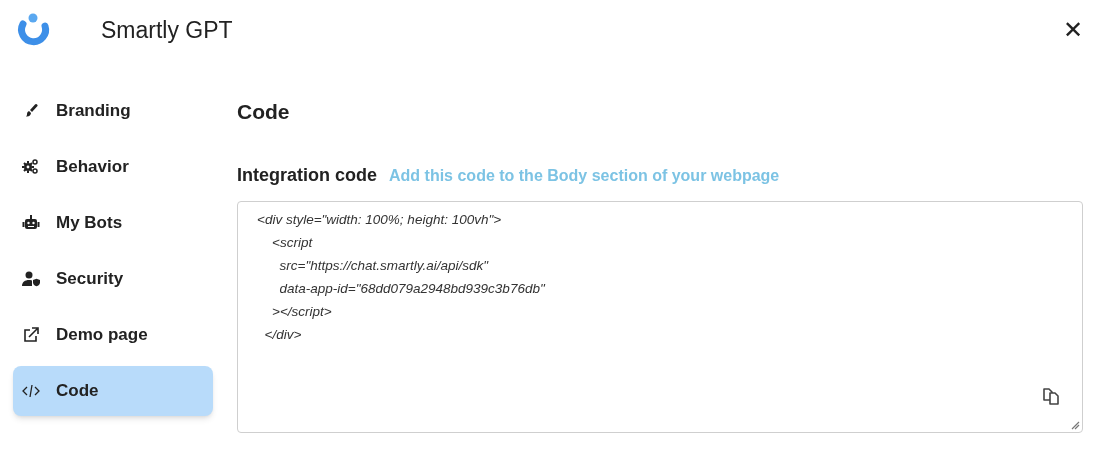 The width and height of the screenshot is (1111, 449). What do you see at coordinates (31, 279) in the screenshot?
I see `user-shield-icon` at bounding box center [31, 279].